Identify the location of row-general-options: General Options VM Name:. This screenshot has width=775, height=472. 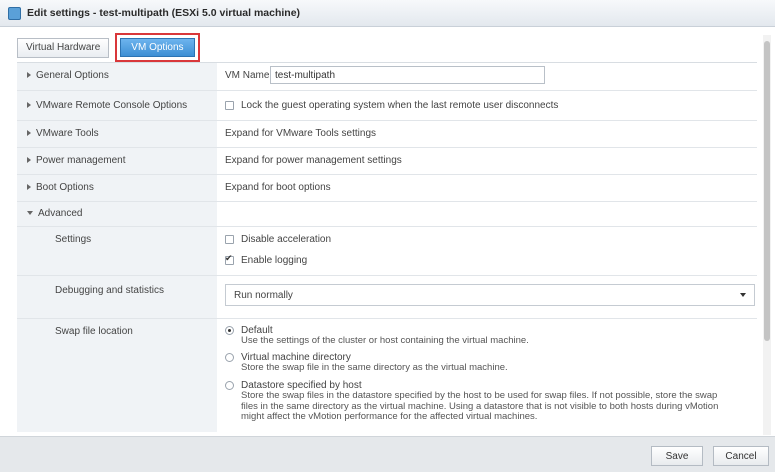
(387, 77).